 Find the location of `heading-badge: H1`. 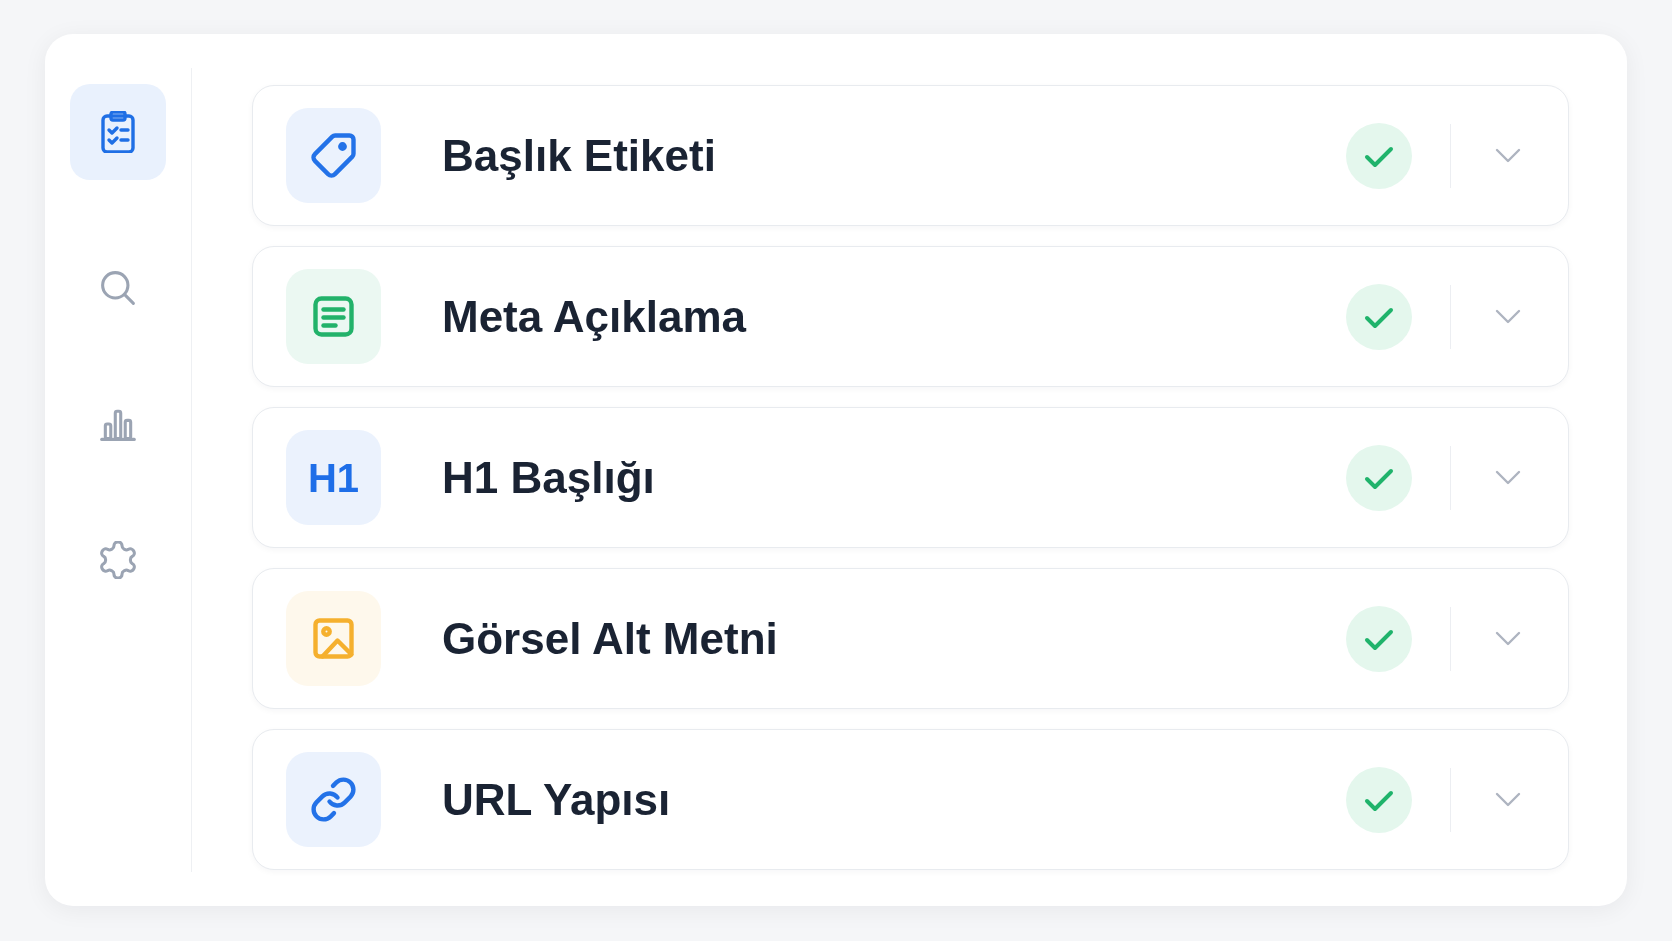

heading-badge: H1 is located at coordinates (333, 477).